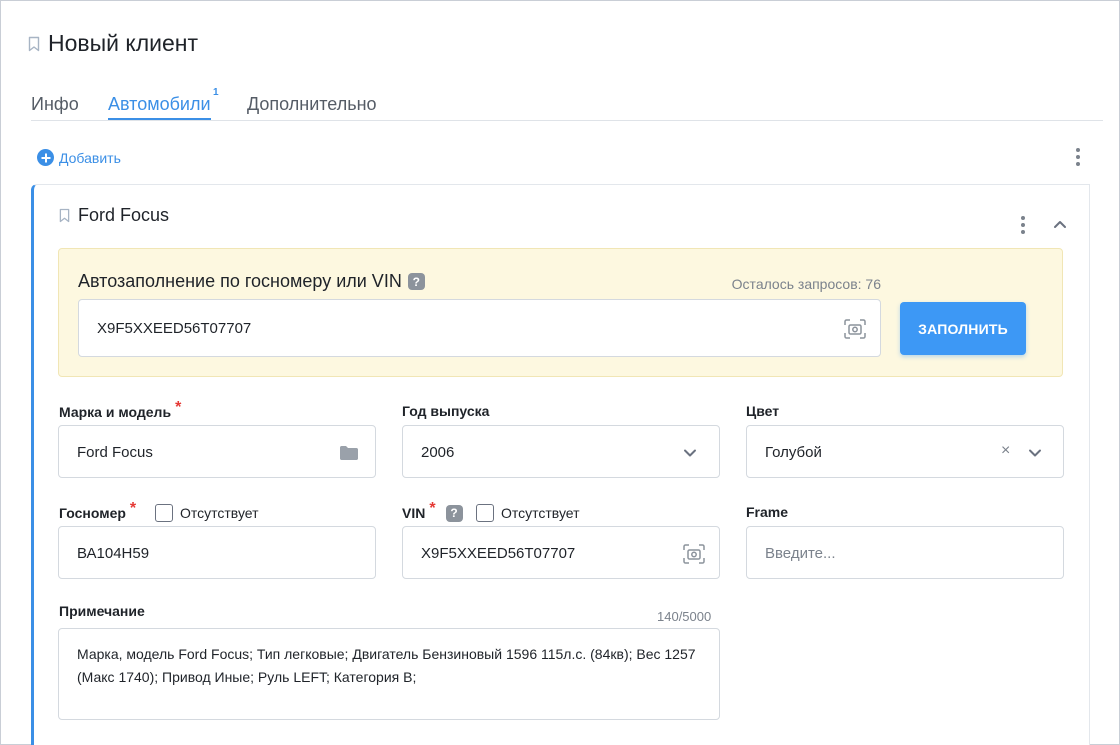 The width and height of the screenshot is (1120, 745). Describe the element at coordinates (219, 513) in the screenshot. I see `plate-missing-label: Отсутствует` at that location.